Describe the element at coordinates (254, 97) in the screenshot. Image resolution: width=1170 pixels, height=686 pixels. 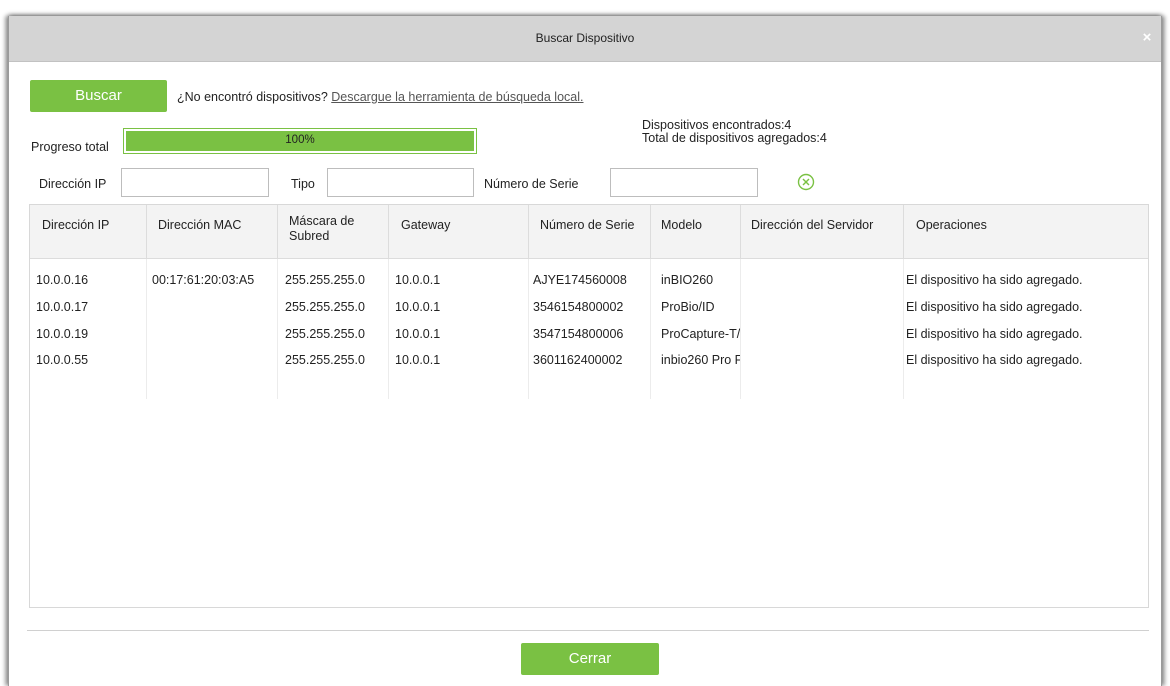
I see `search-hint-text: ¿No encontró dispositivos?` at that location.